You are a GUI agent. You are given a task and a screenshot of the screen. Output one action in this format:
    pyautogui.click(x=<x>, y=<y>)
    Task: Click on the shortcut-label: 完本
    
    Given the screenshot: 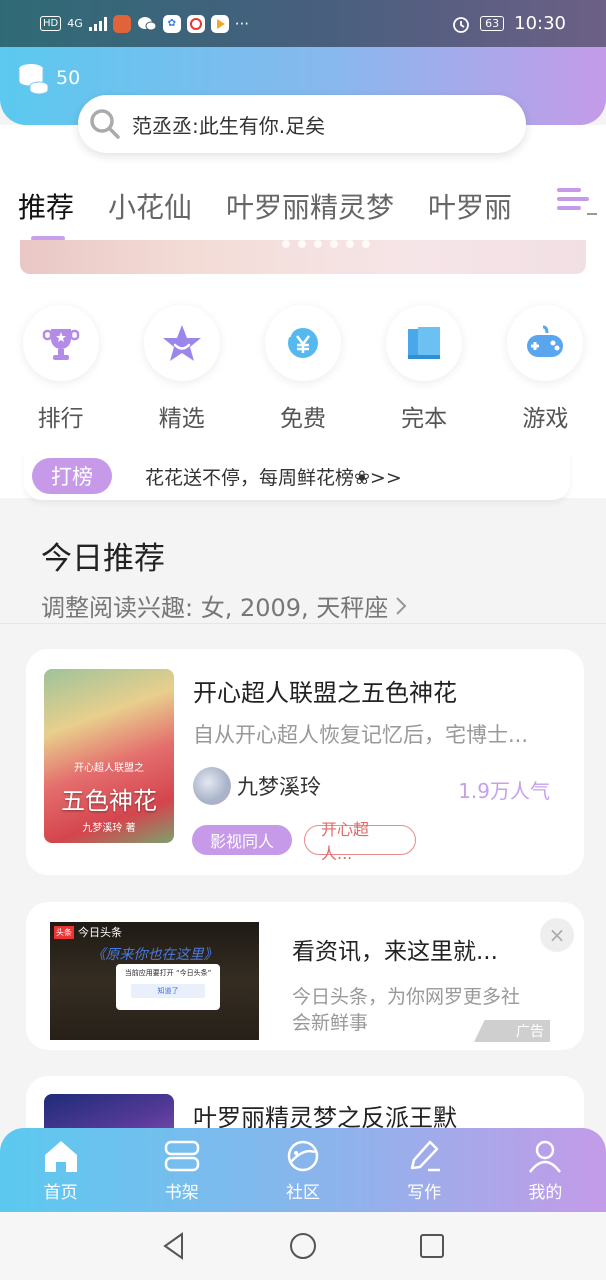 What is the action you would take?
    pyautogui.click(x=424, y=419)
    